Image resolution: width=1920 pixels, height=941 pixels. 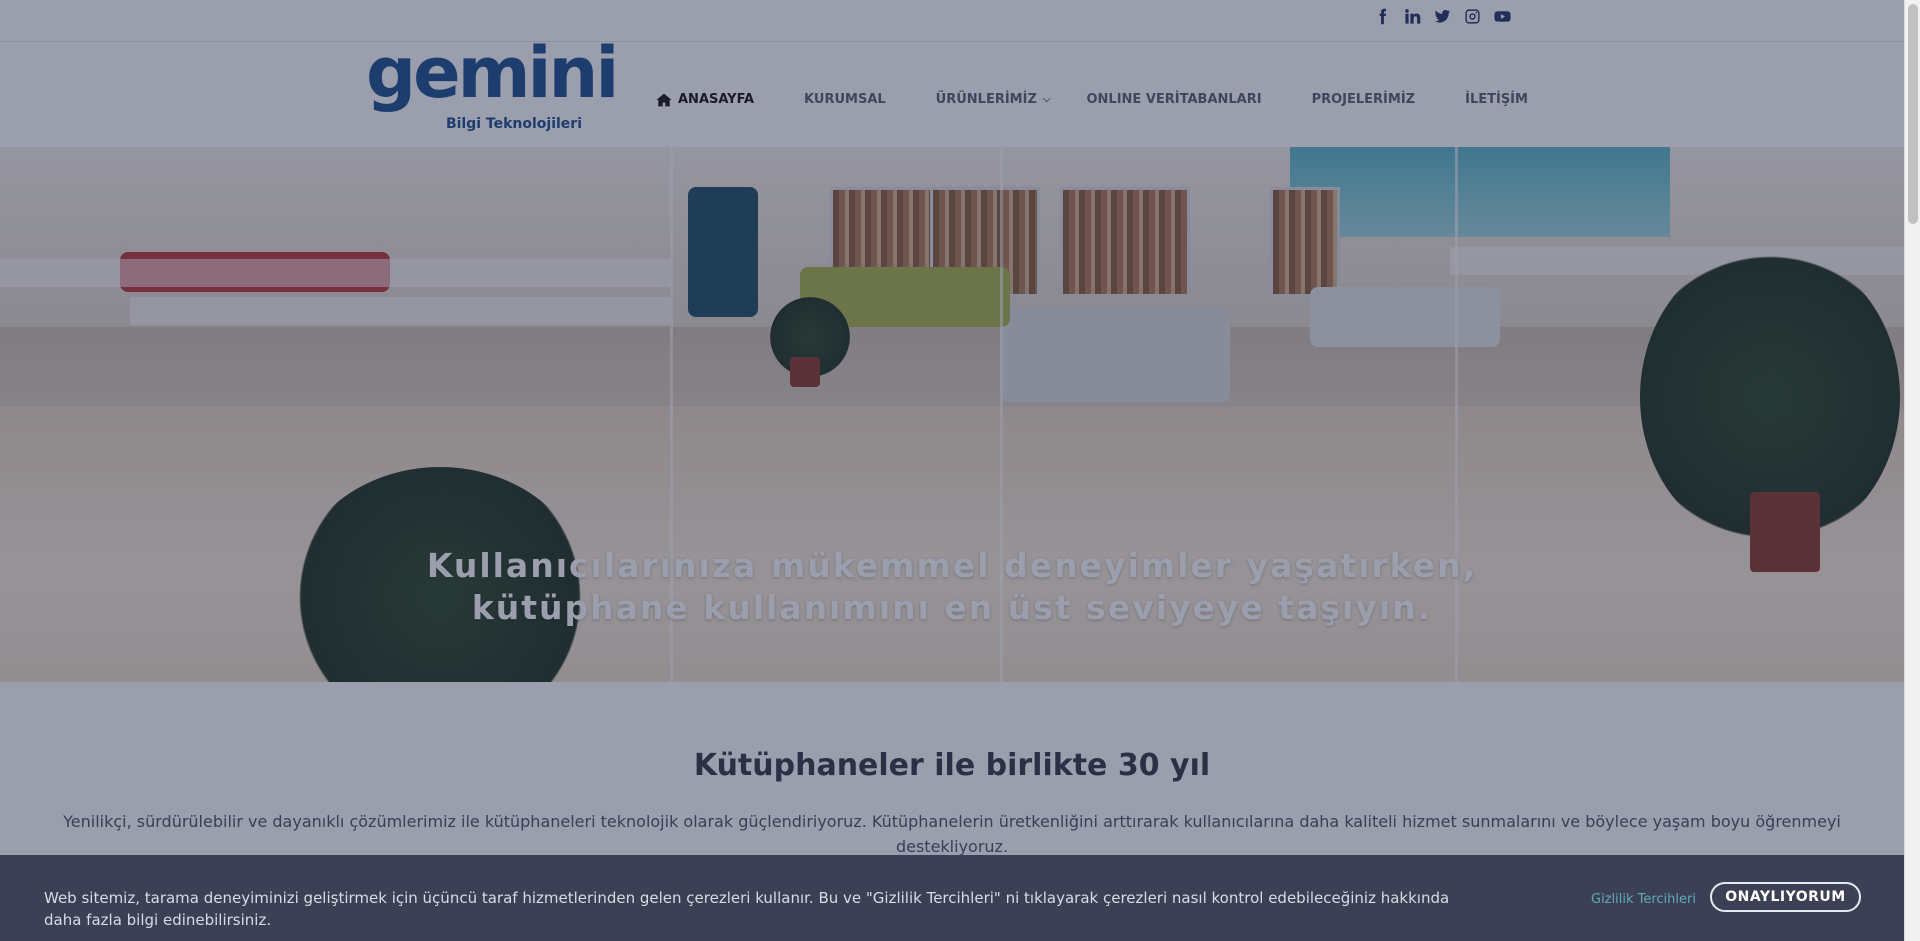 I want to click on scrollbar, so click(x=1912, y=470).